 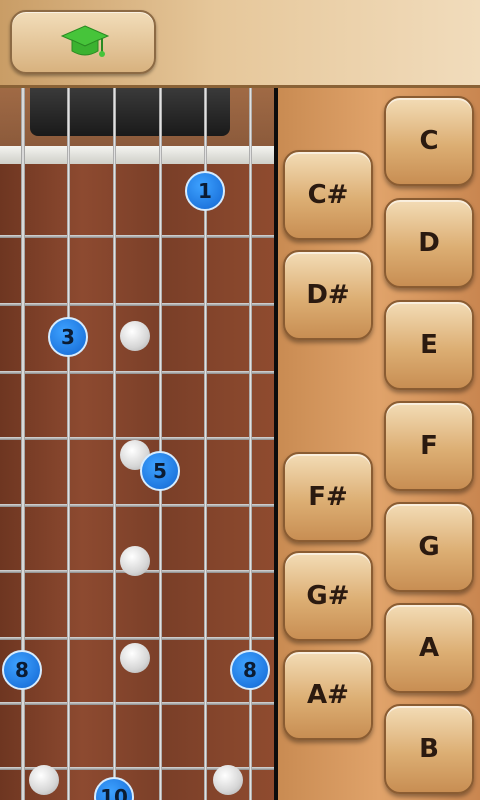 I want to click on graduation-cap-icon, so click(x=85, y=41).